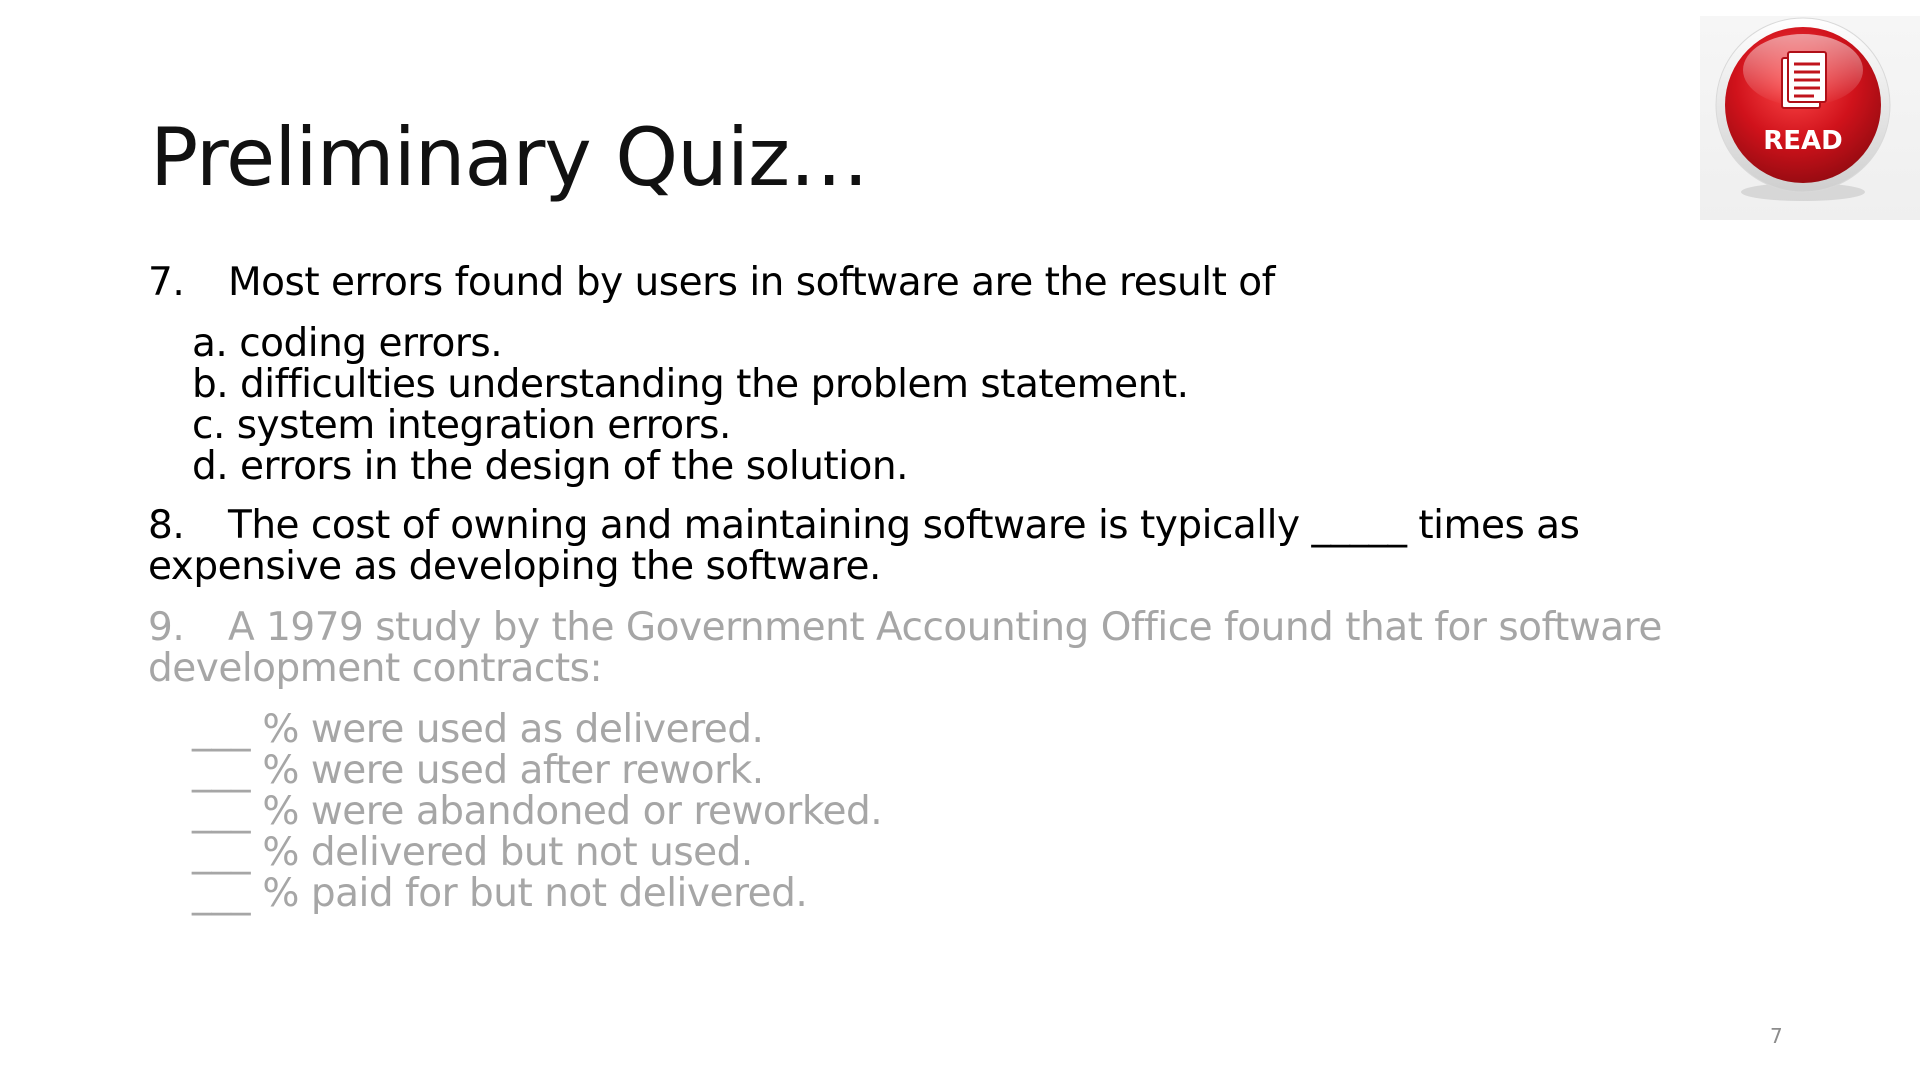  Describe the element at coordinates (572, 811) in the screenshot. I see `item-text: % were abandoned or reworked.` at that location.